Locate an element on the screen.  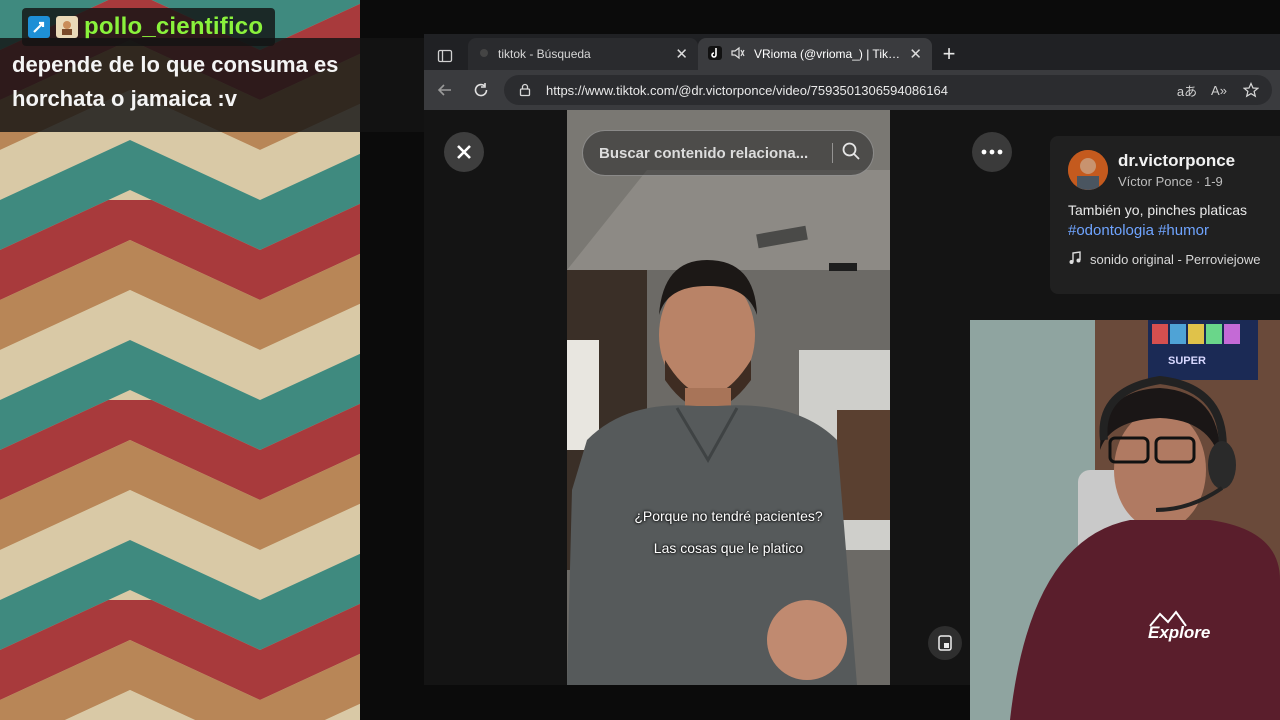
tool-badge-icon is located at coordinates (39, 27).